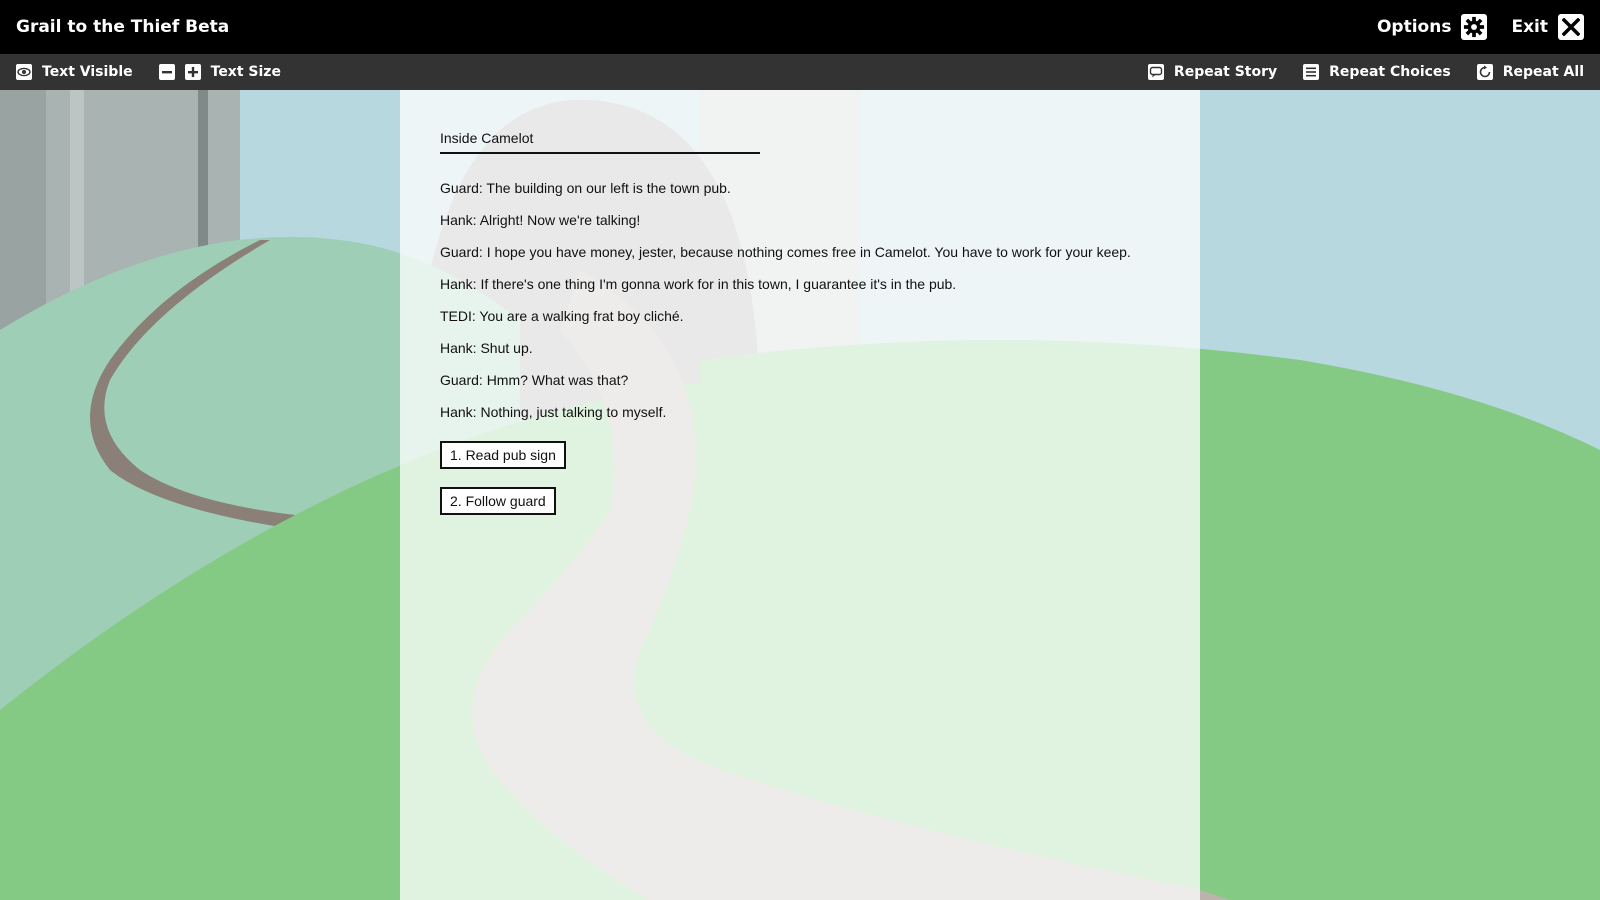 Image resolution: width=1600 pixels, height=900 pixels. I want to click on repeat-choices-button: Repeat Choices, so click(1377, 72).